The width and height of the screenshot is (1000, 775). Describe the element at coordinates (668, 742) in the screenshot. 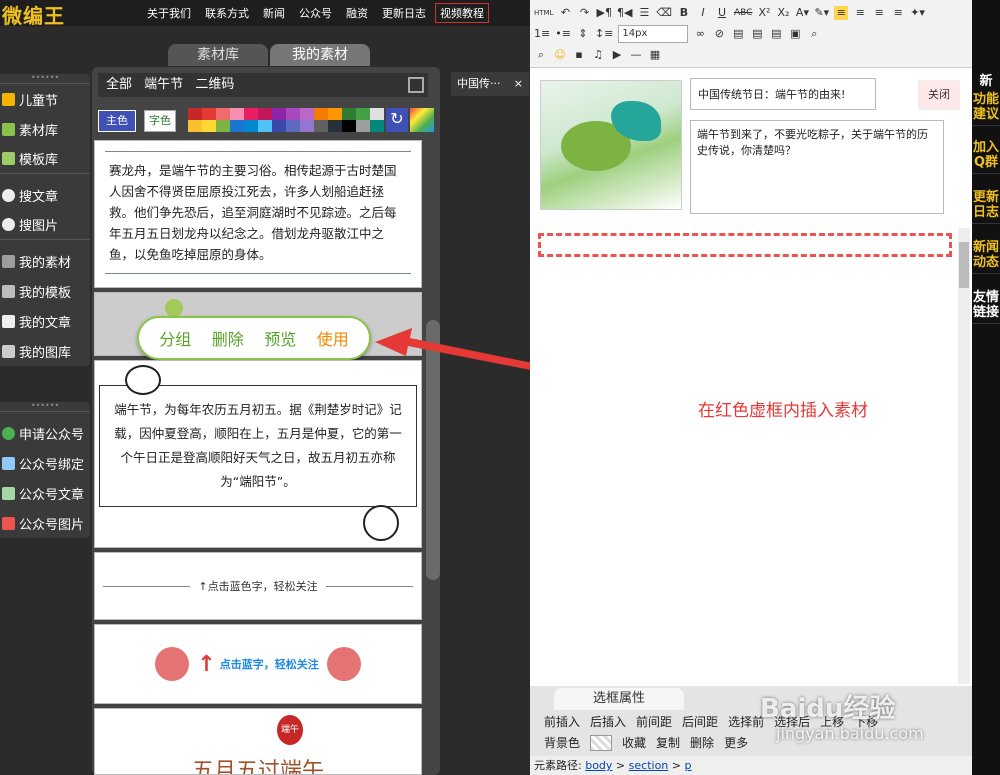

I see `copy-button: 复制` at that location.